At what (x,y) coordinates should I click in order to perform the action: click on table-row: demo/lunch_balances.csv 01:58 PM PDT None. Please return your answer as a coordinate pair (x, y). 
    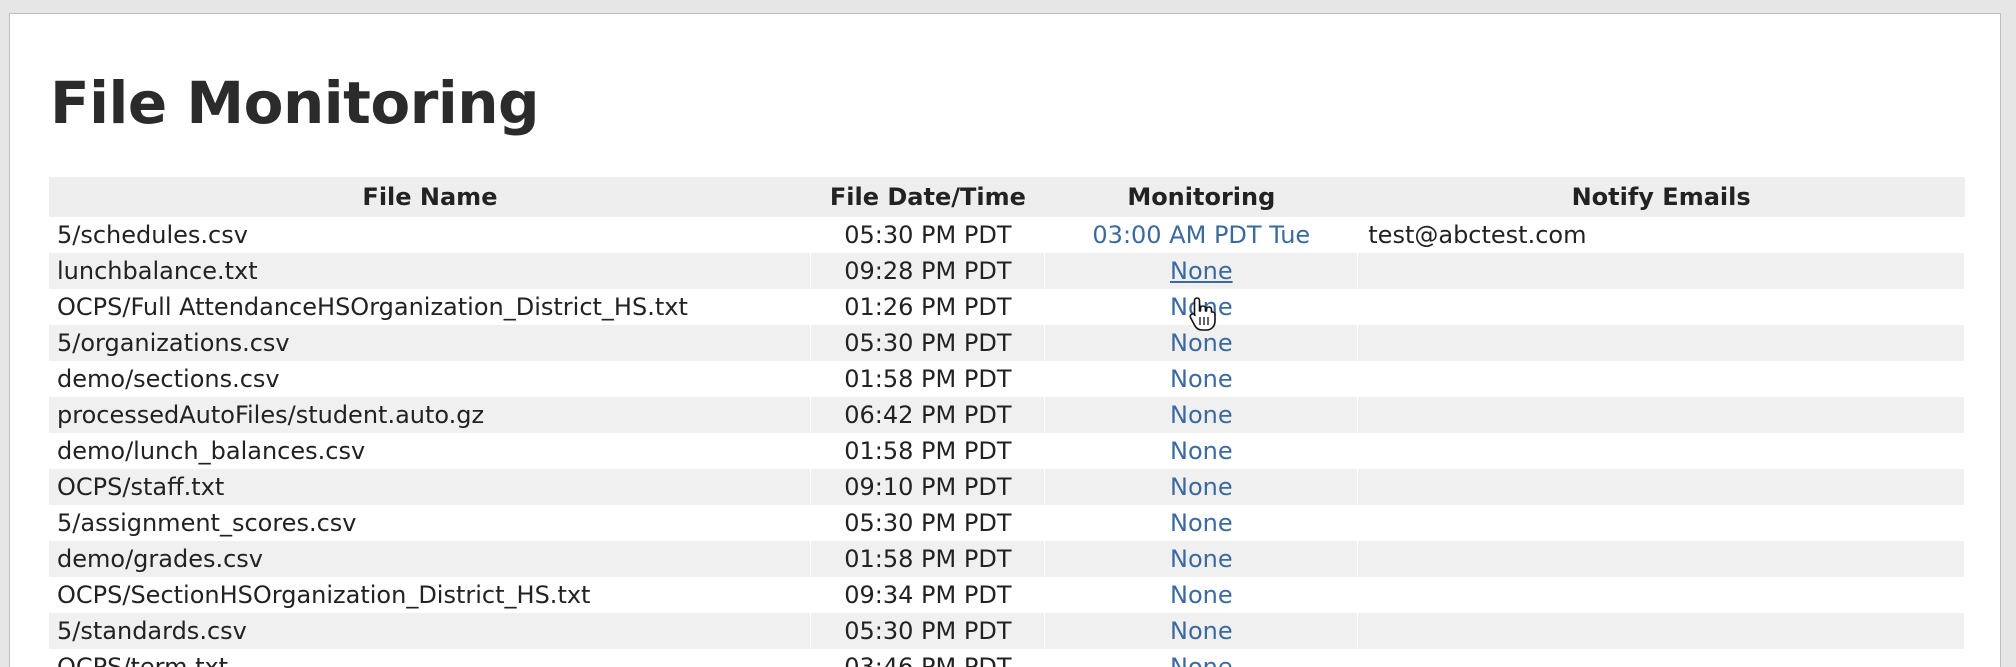
    Looking at the image, I should click on (1007, 451).